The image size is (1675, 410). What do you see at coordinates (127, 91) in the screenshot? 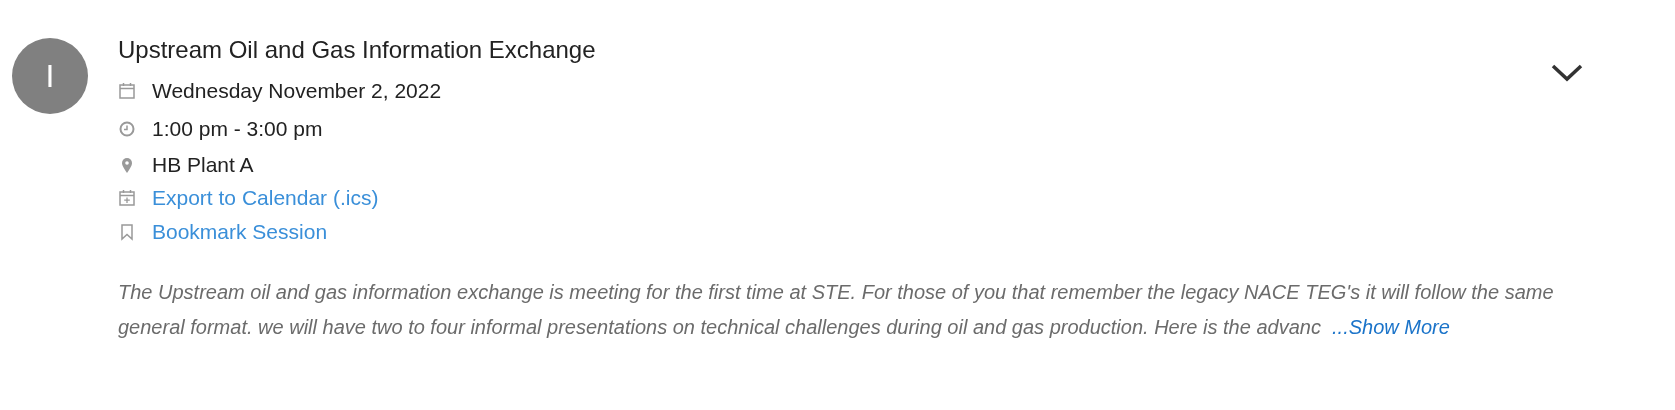
I see `calendar-icon` at bounding box center [127, 91].